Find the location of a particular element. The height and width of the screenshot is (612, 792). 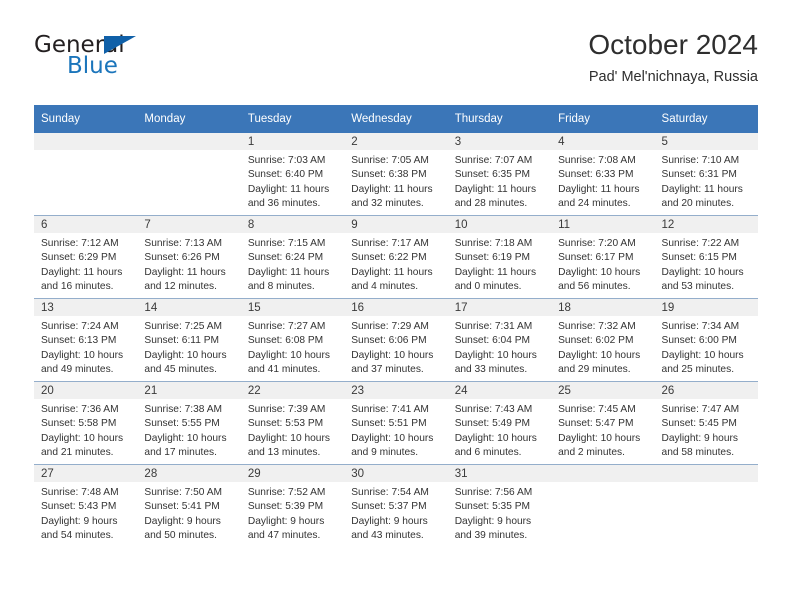

brand-name-blue: Blue is located at coordinates (92, 66).